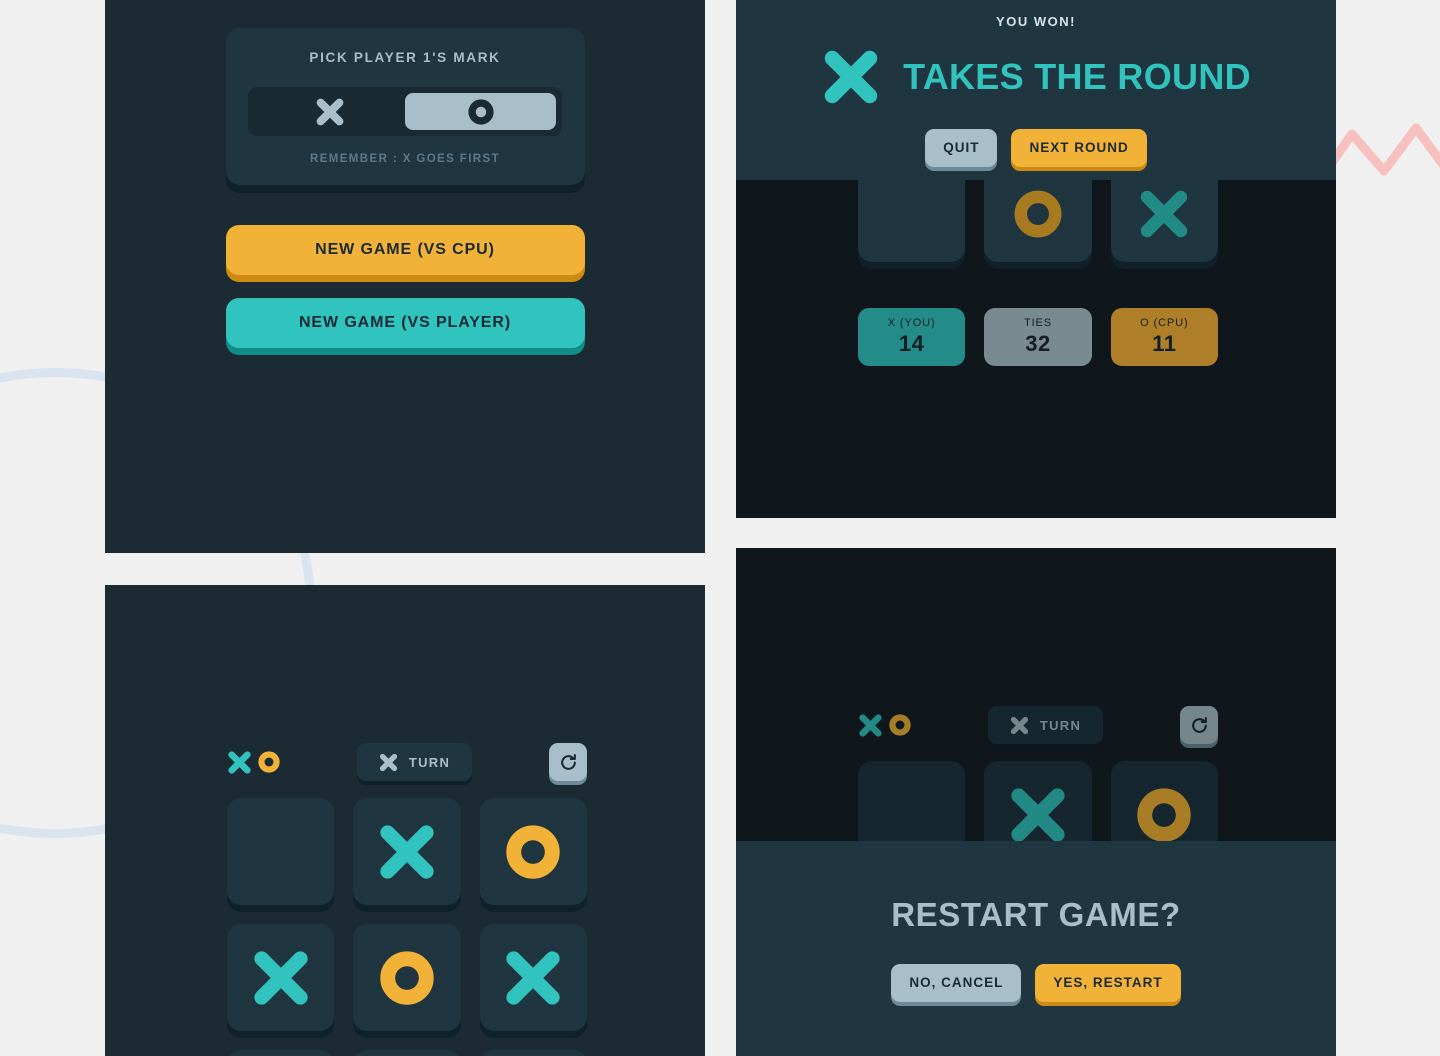 This screenshot has height=1056, width=1440. Describe the element at coordinates (1036, 21) in the screenshot. I see `result-eyebrow: YOU WON!` at that location.